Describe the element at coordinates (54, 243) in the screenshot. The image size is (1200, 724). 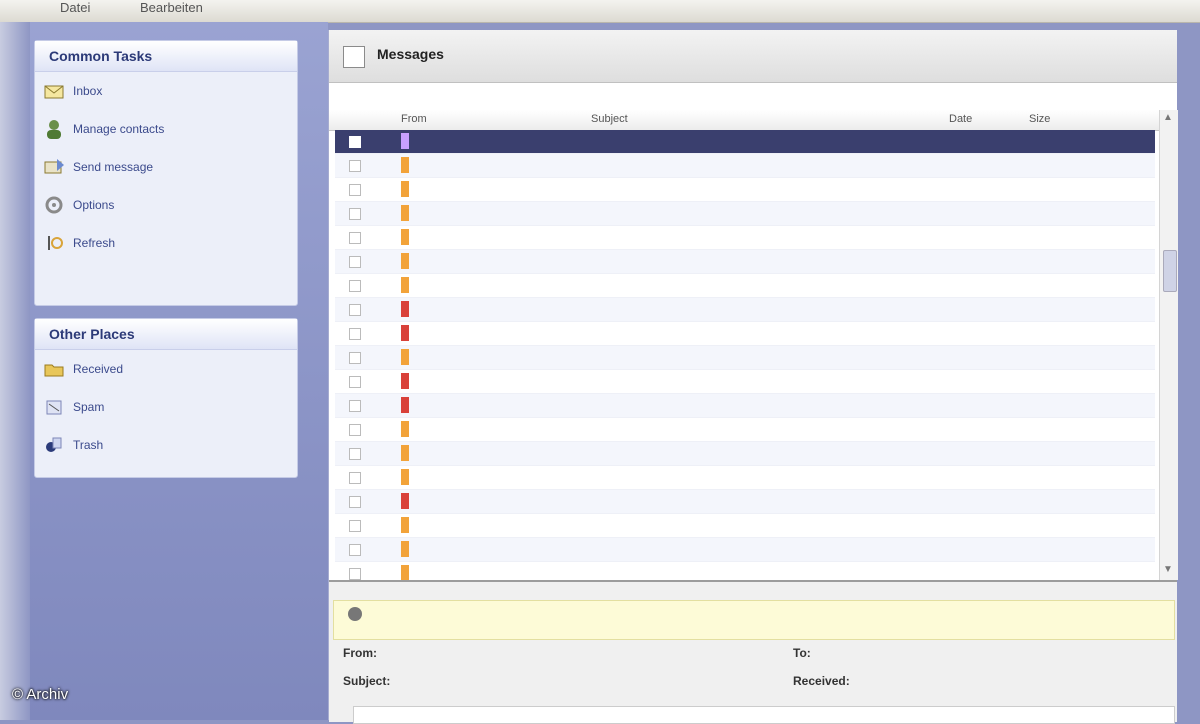
I see `refresh-icon` at that location.